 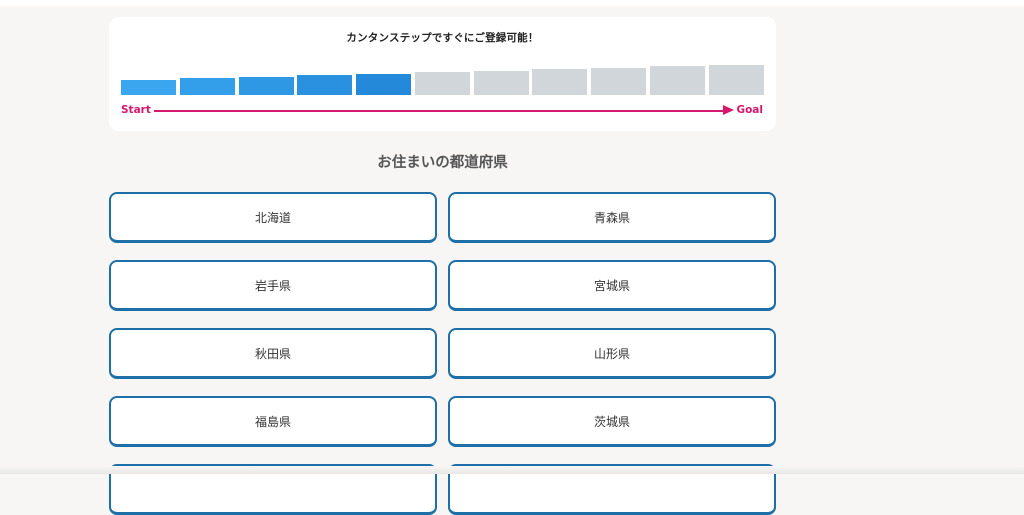 What do you see at coordinates (612, 353) in the screenshot?
I see `prefecture-button-yamagata: 山形県` at bounding box center [612, 353].